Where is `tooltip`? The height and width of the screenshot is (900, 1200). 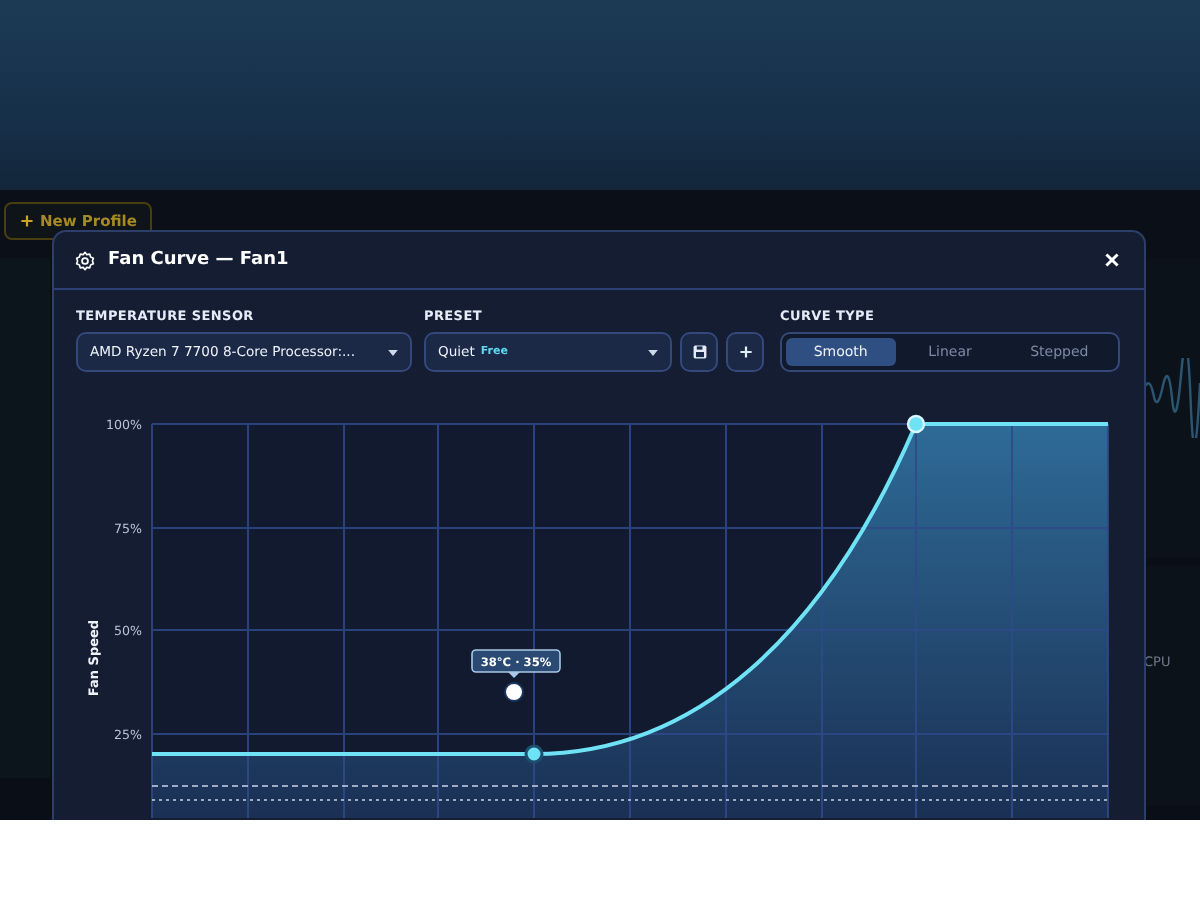 tooltip is located at coordinates (516, 663).